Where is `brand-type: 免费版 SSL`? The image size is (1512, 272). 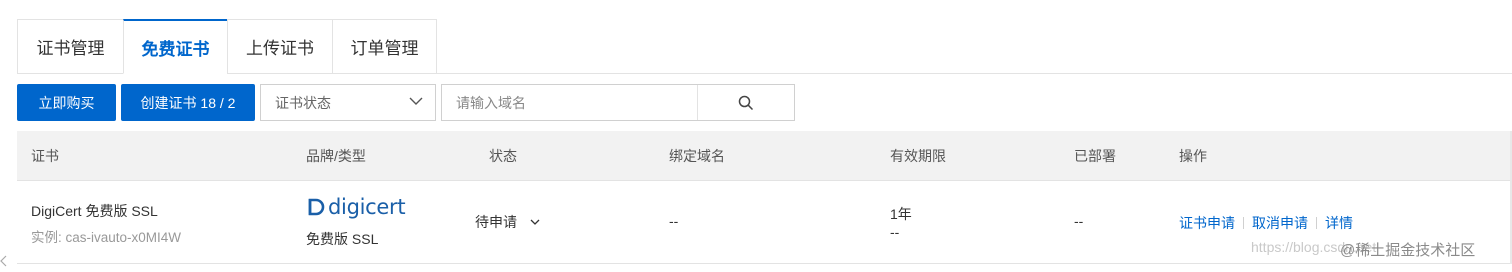
brand-type: 免费版 SSL is located at coordinates (342, 239).